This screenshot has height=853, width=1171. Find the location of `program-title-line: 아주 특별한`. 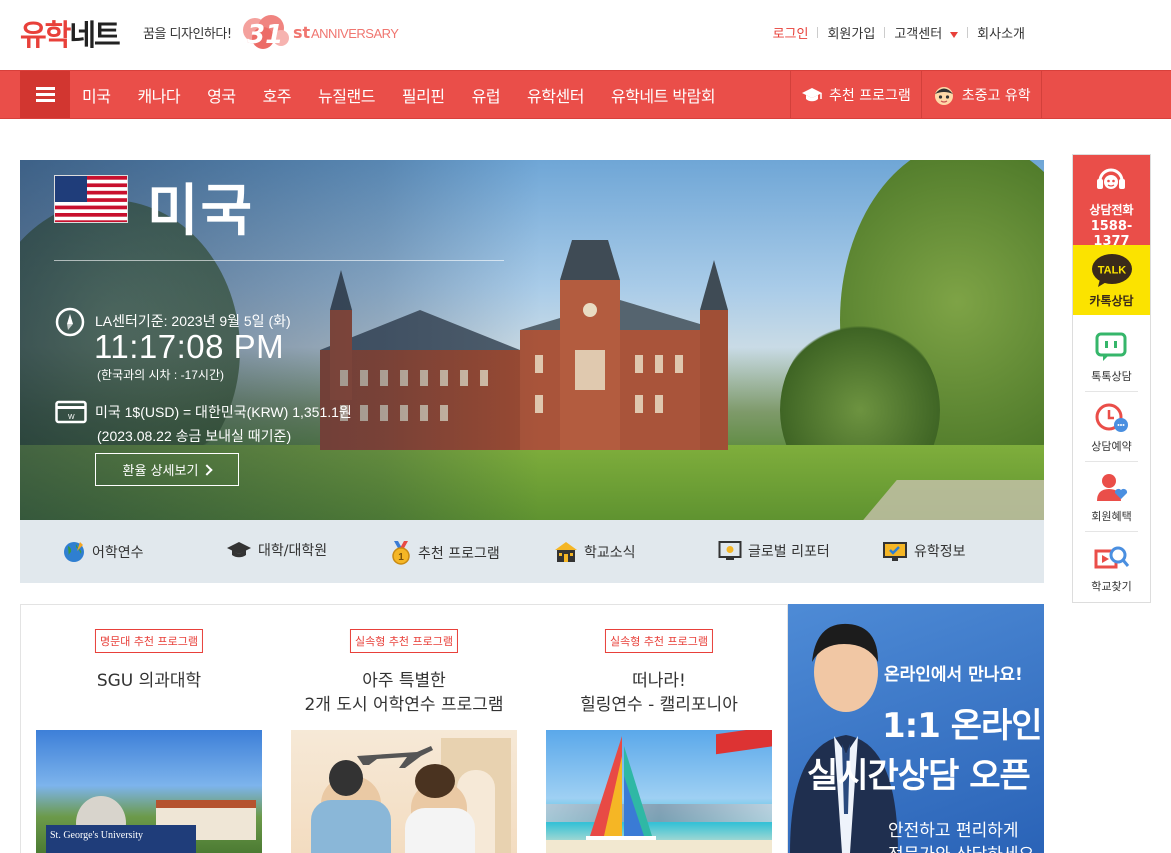

program-title-line: 아주 특별한 is located at coordinates (404, 681).